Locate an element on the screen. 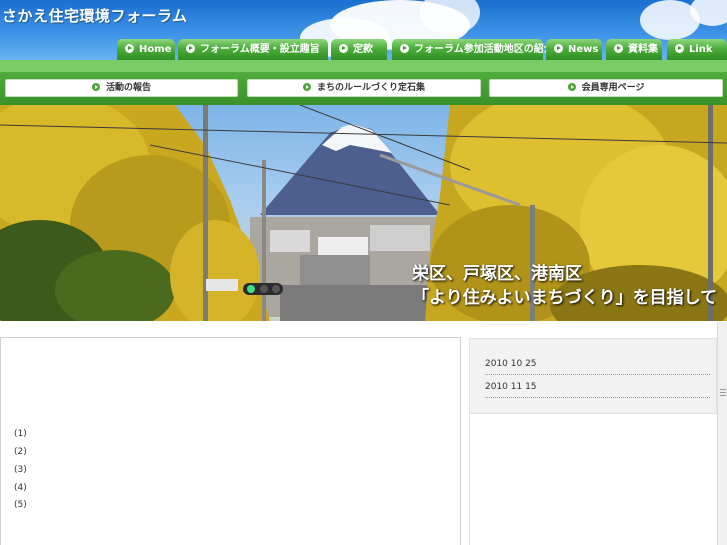  hero-caption-slogan: 「より住みよいまちづくり」を目指して is located at coordinates (565, 298).